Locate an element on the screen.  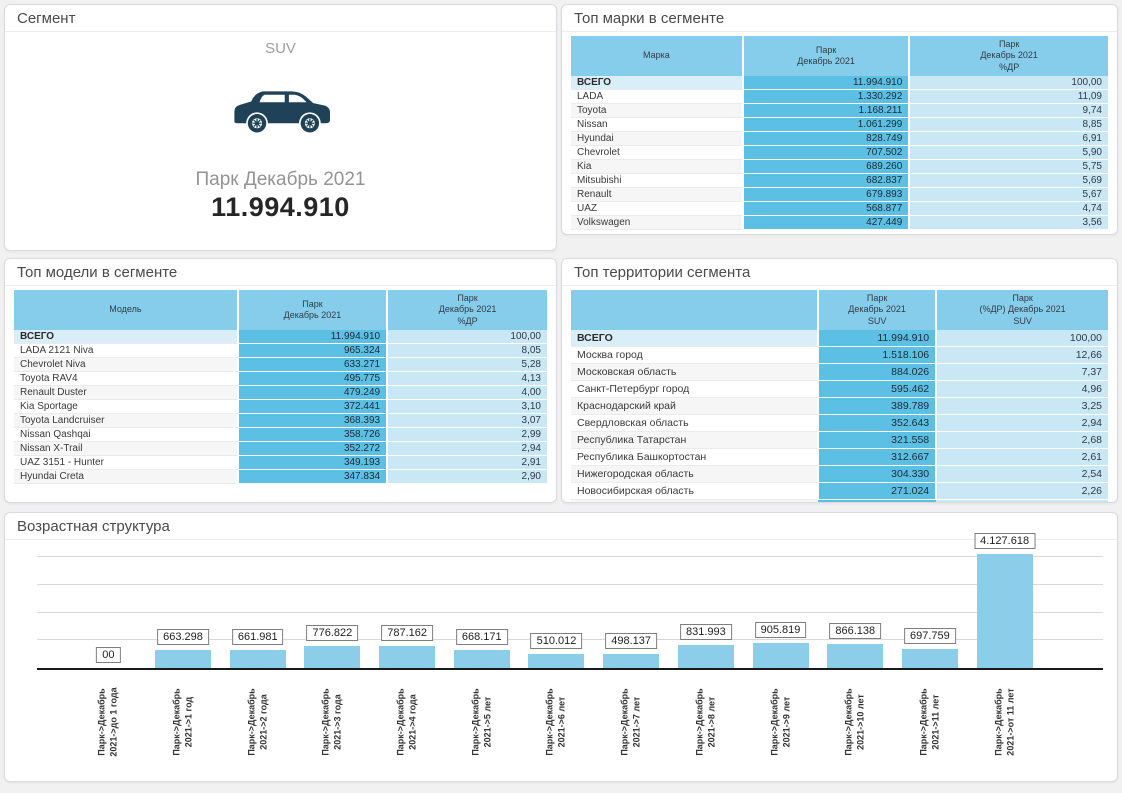
table-row: Санкт-Петербург город 595.462 4,96 is located at coordinates (839, 389).